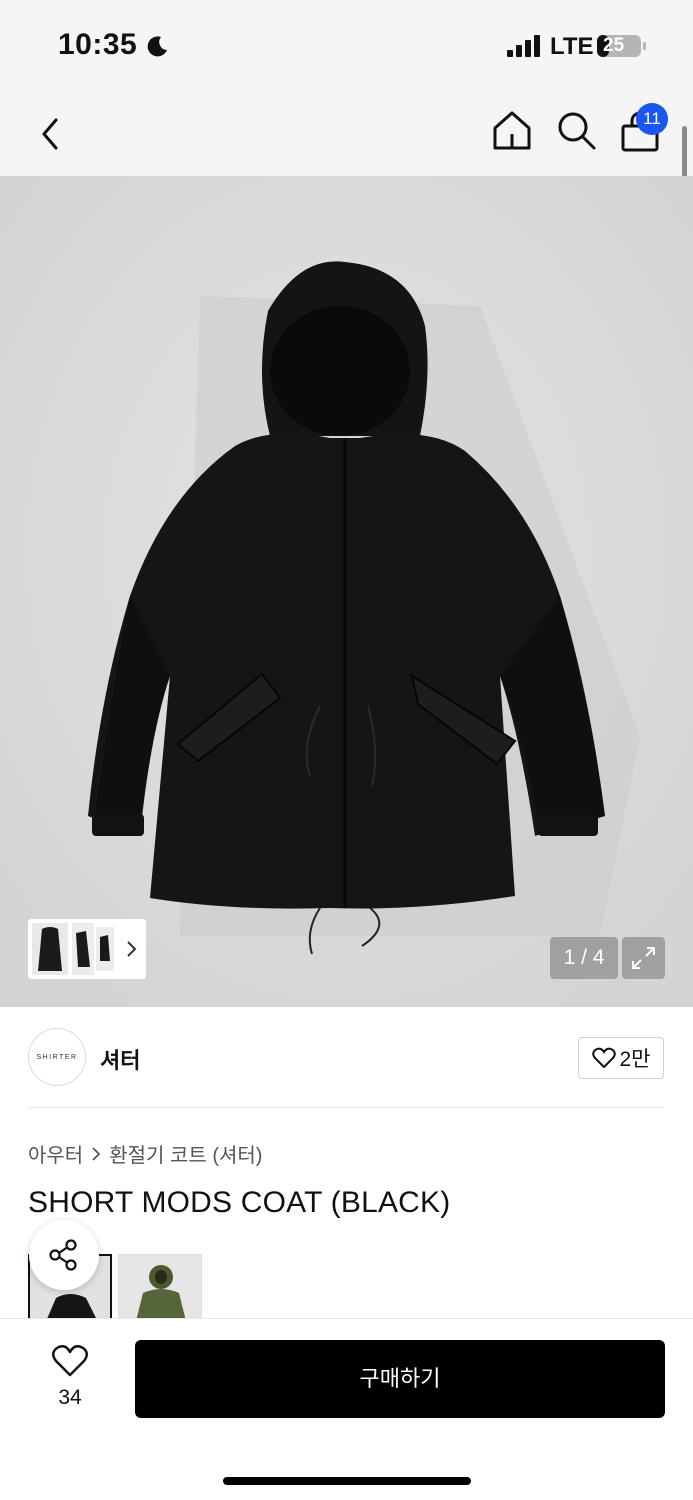 This screenshot has height=1500, width=693. Describe the element at coordinates (576, 130) in the screenshot. I see `search-icon` at that location.